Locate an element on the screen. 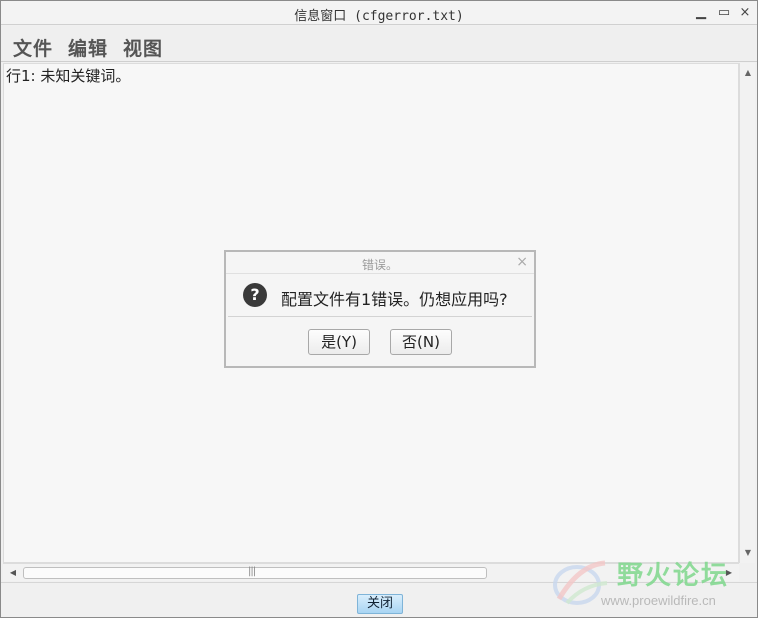 Image resolution: width=758 pixels, height=618 pixels. menu-edit: 编辑 is located at coordinates (88, 47).